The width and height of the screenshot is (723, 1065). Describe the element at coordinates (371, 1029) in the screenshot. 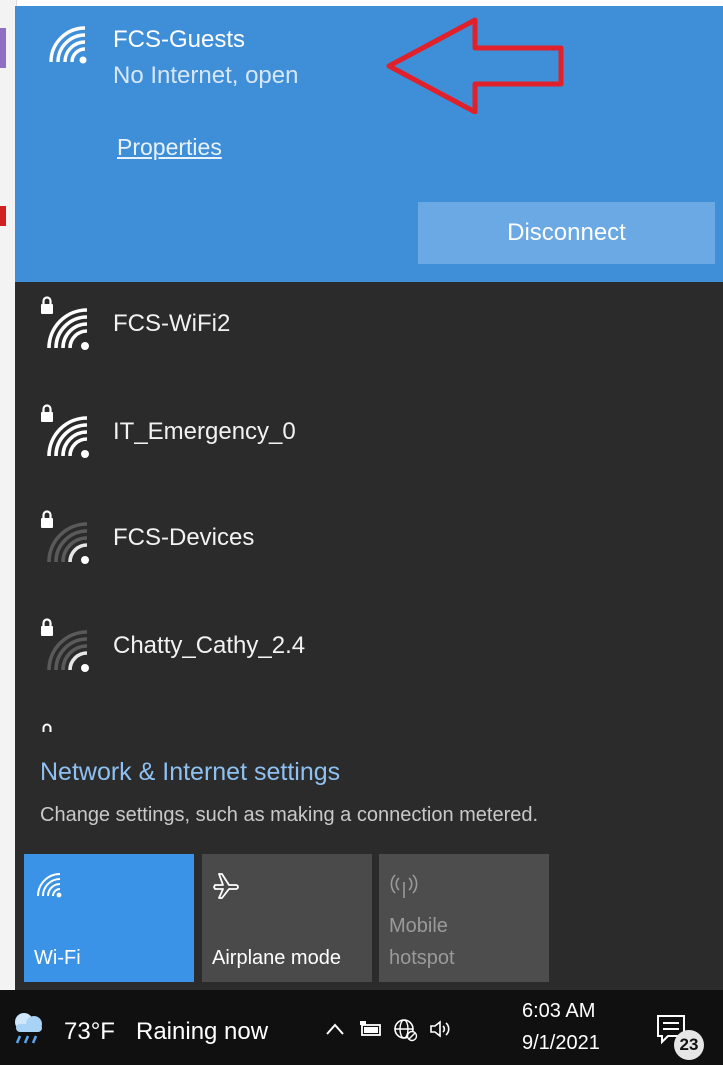

I see `battery-icon` at that location.